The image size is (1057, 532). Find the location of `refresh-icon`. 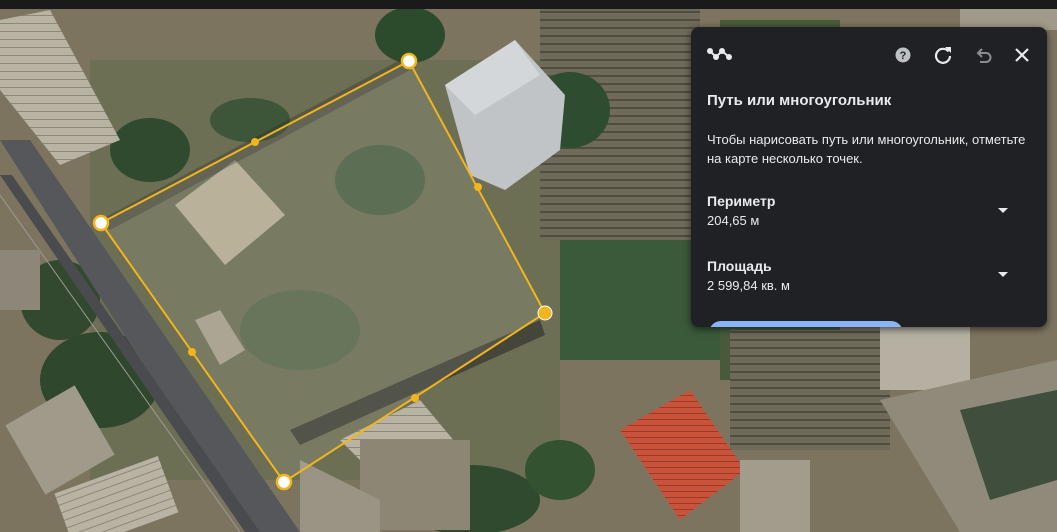

refresh-icon is located at coordinates (943, 55).